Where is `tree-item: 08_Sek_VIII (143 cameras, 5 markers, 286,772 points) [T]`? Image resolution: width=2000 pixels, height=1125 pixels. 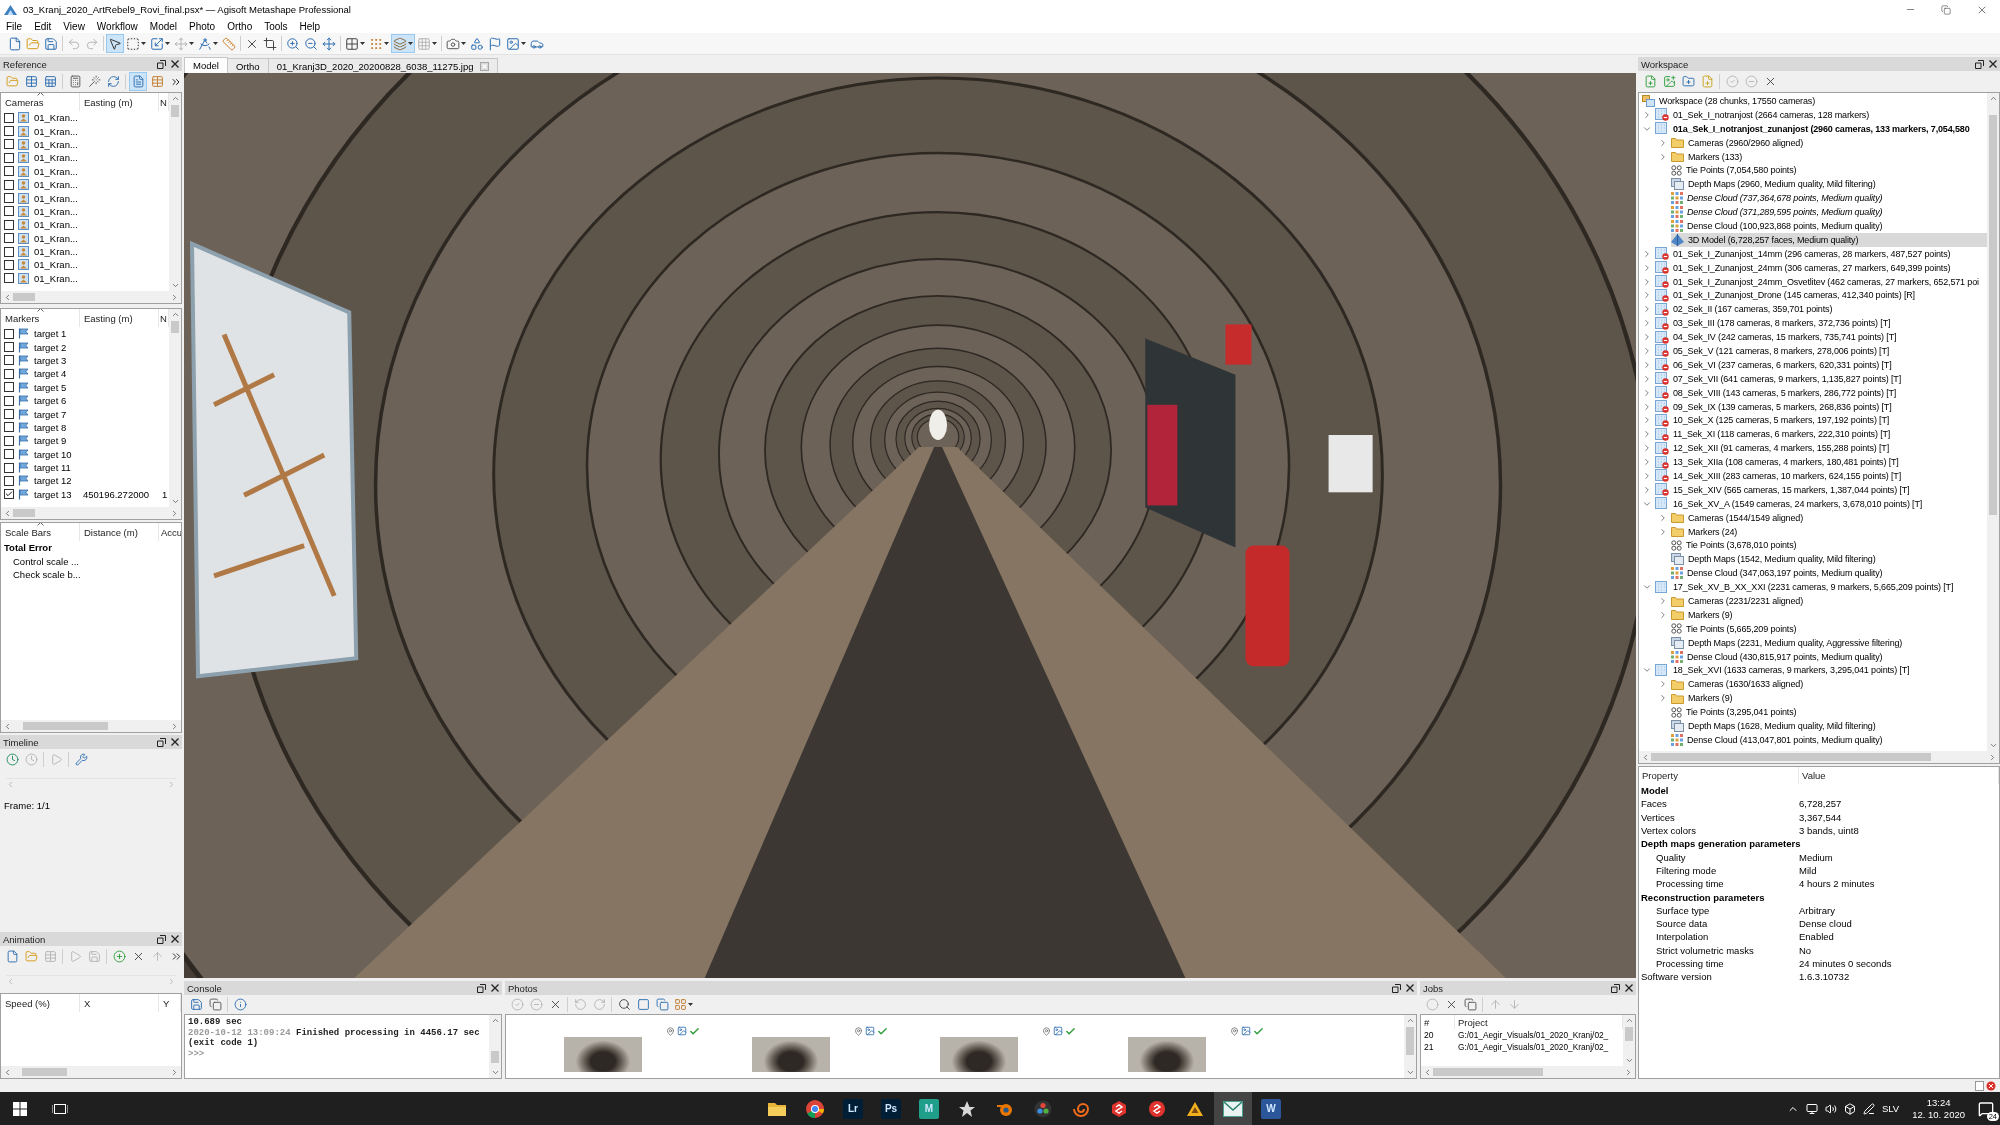 tree-item: 08_Sek_VIII (143 cameras, 5 markers, 286,772 points) [T] is located at coordinates (1821, 392).